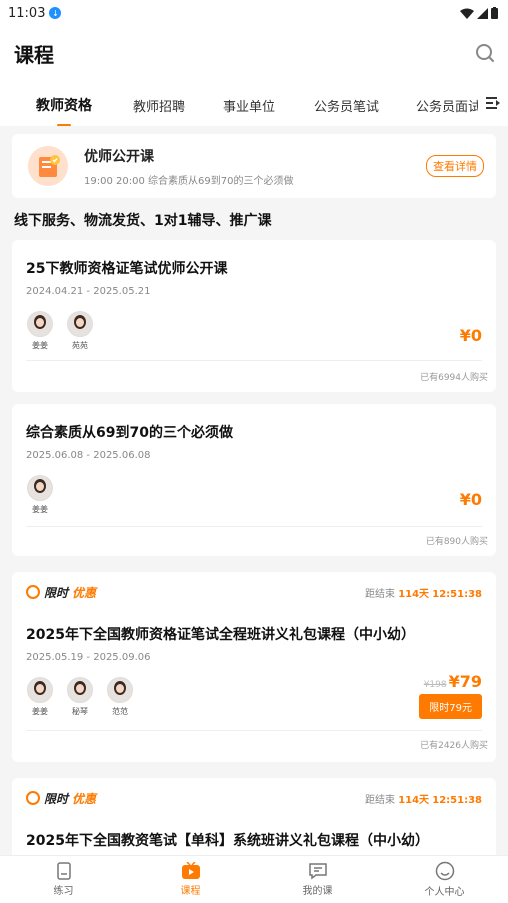  I want to click on teacher-list: 姜姜, so click(254, 495).